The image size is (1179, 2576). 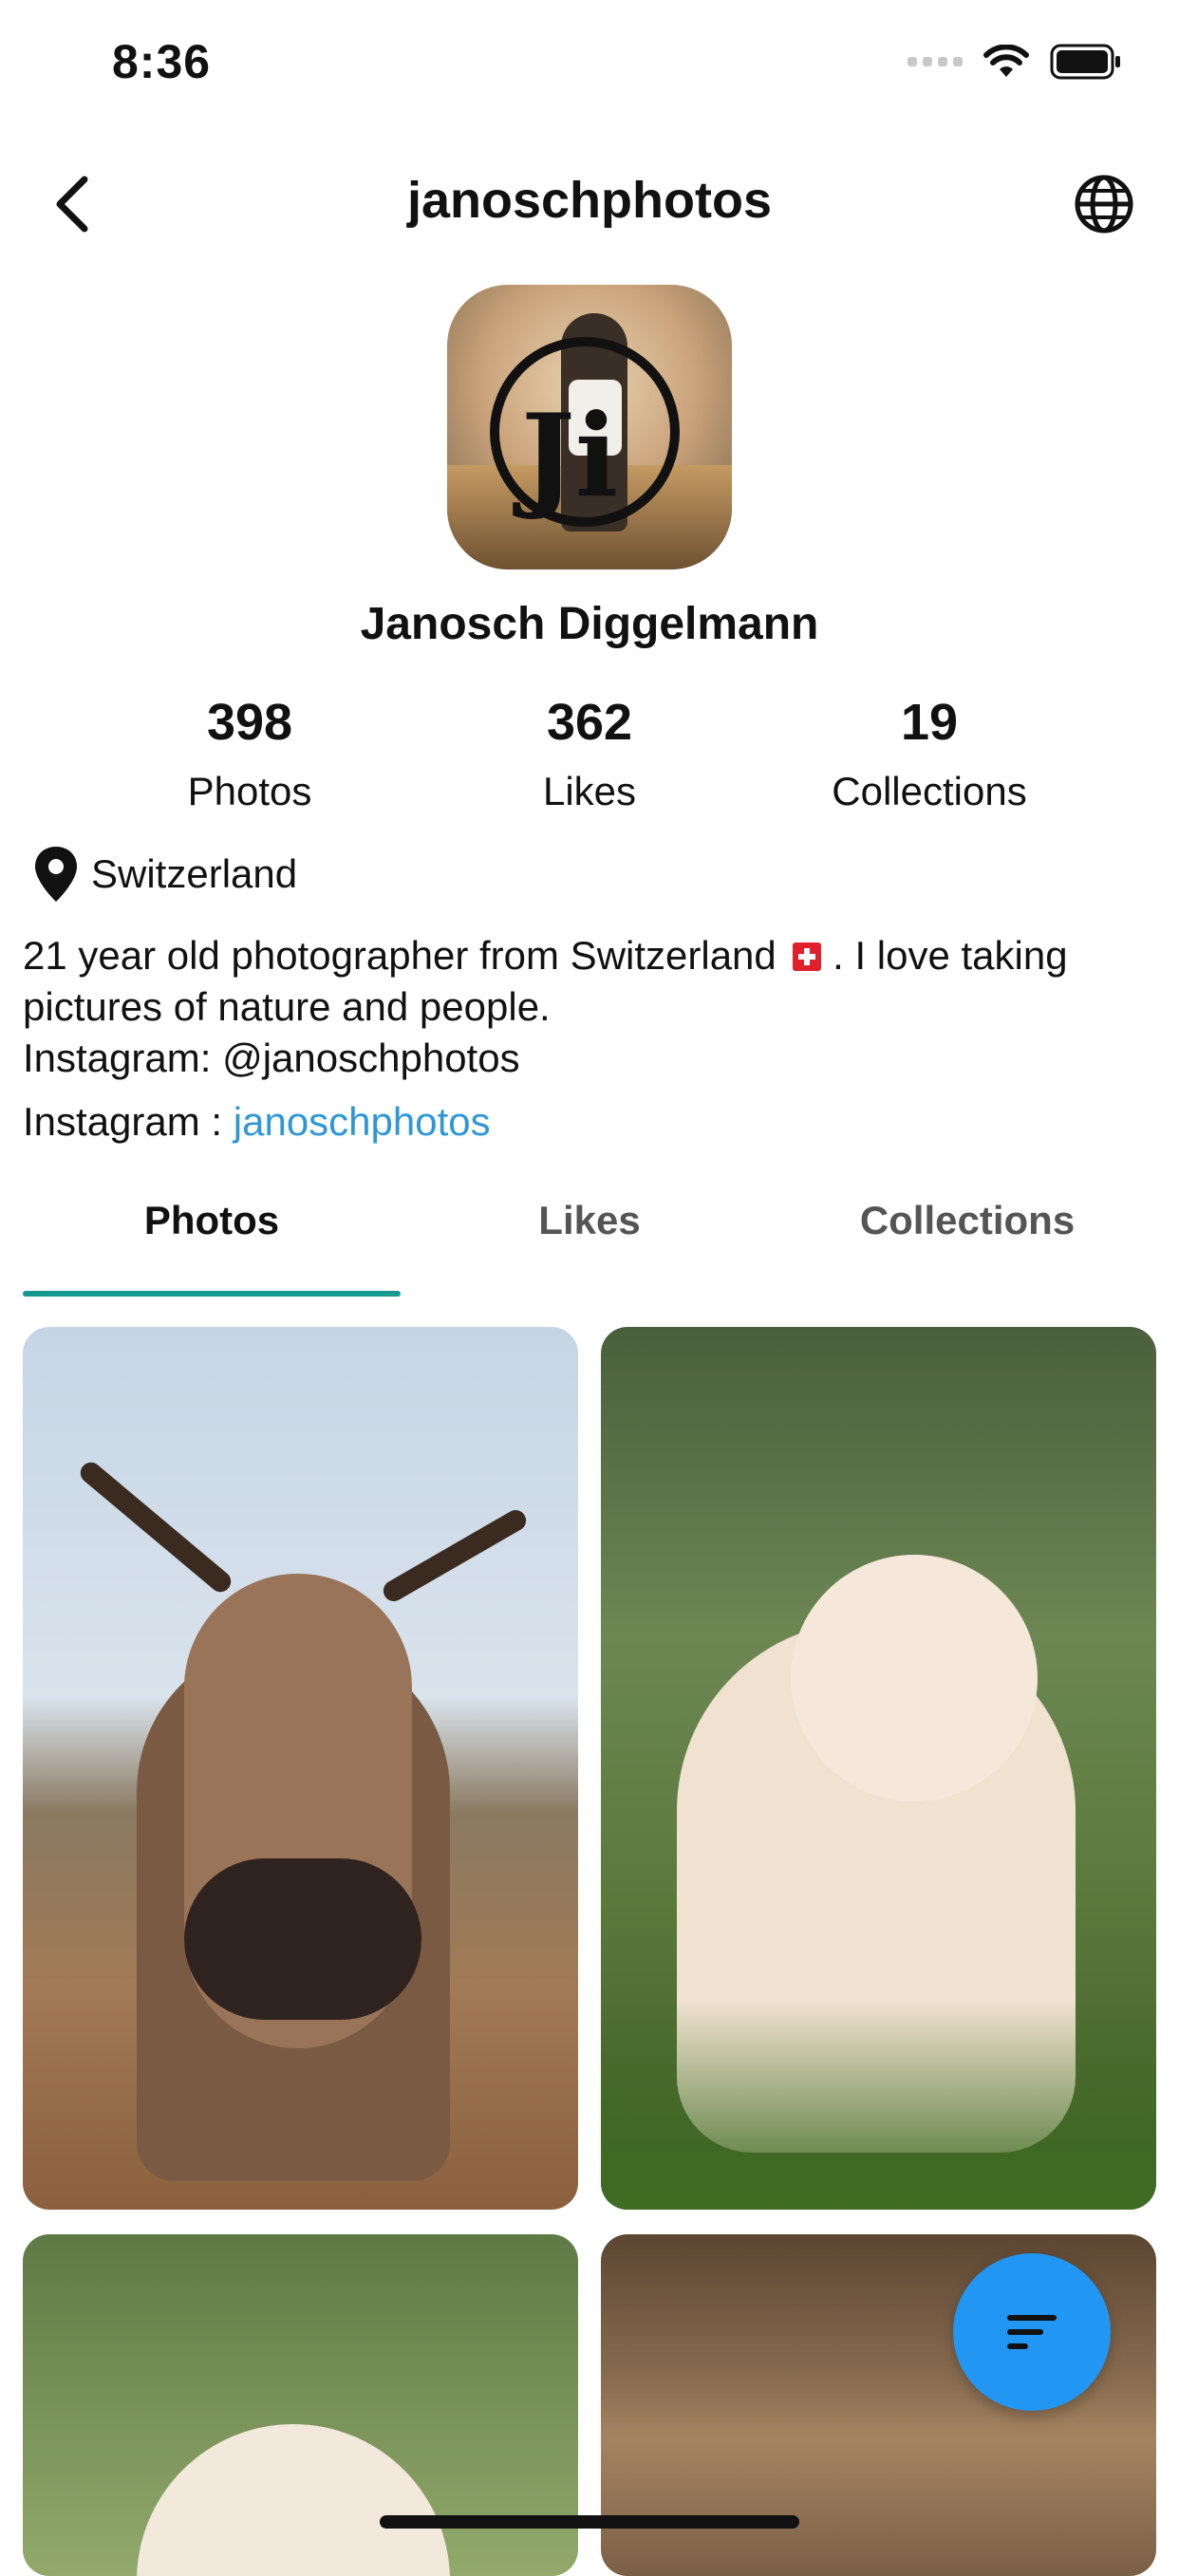 I want to click on avatar: Ji, so click(x=589, y=427).